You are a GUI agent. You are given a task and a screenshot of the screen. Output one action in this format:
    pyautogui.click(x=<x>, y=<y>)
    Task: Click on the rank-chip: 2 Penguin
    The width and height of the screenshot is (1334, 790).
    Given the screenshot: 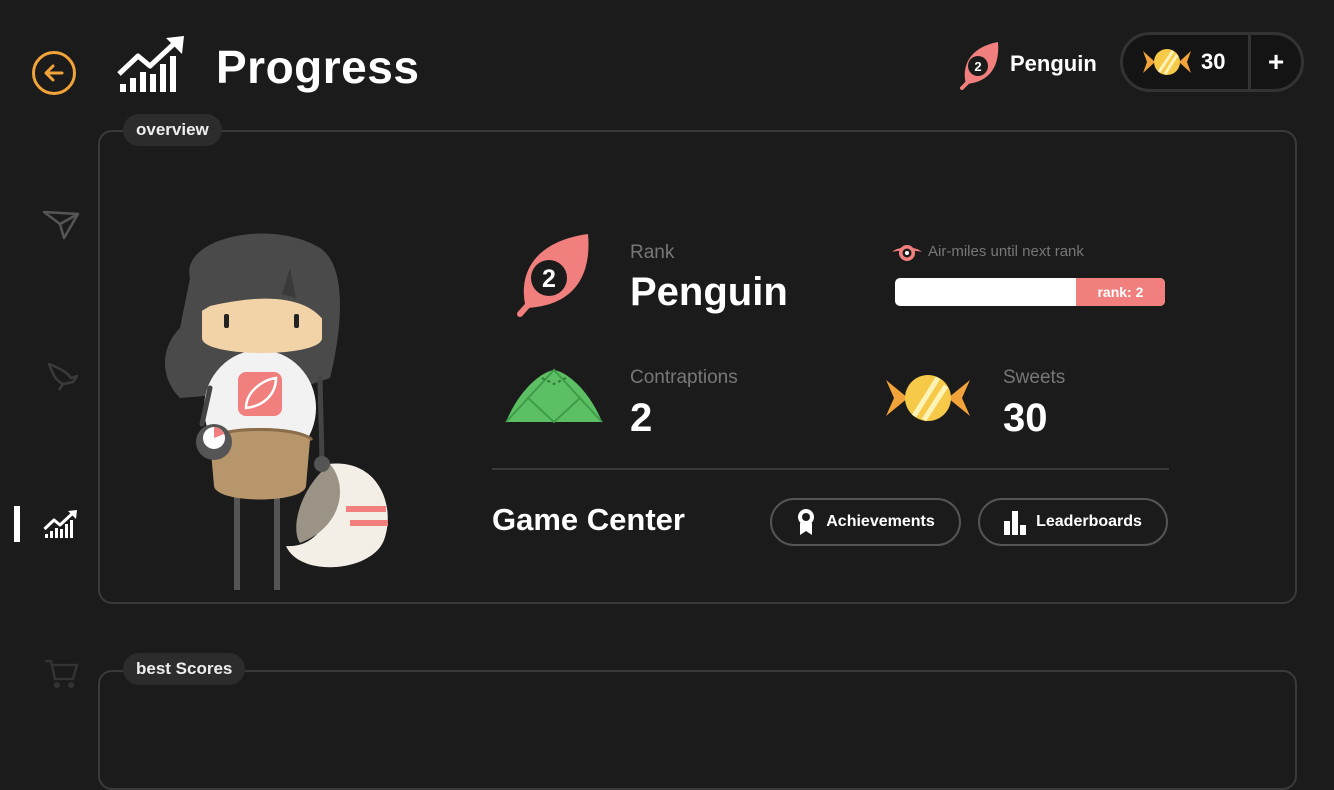 What is the action you would take?
    pyautogui.click(x=1027, y=64)
    